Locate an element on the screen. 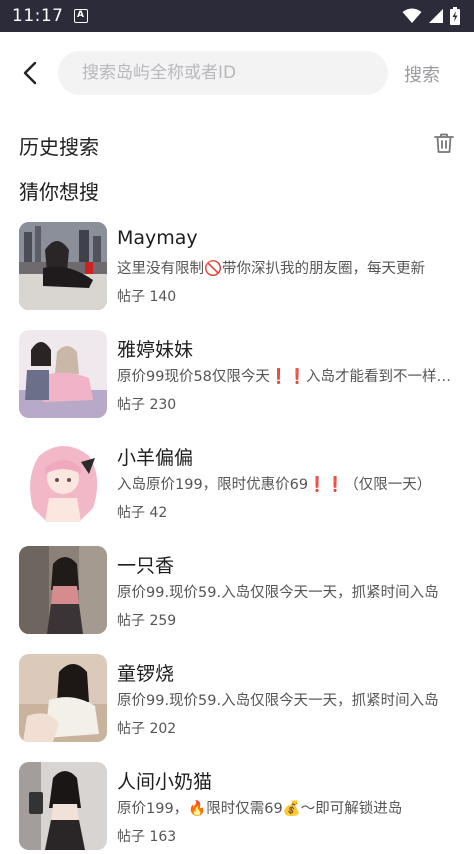  island-name: 人间小奶猫 is located at coordinates (165, 782).